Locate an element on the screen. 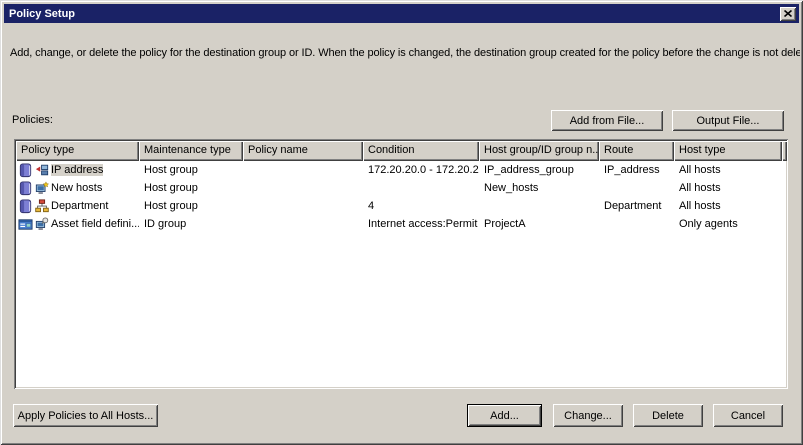 Image resolution: width=803 pixels, height=445 pixels. asset-list-icon is located at coordinates (25, 224).